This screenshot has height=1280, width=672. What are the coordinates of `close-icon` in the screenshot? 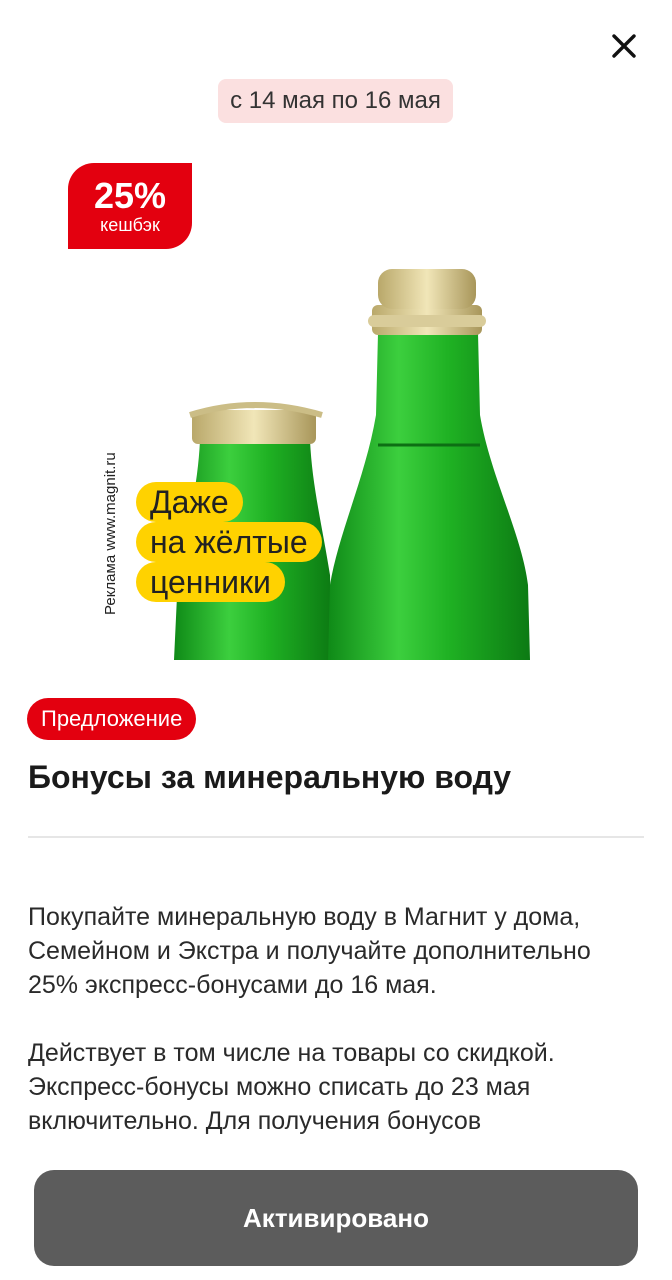 It's located at (624, 46).